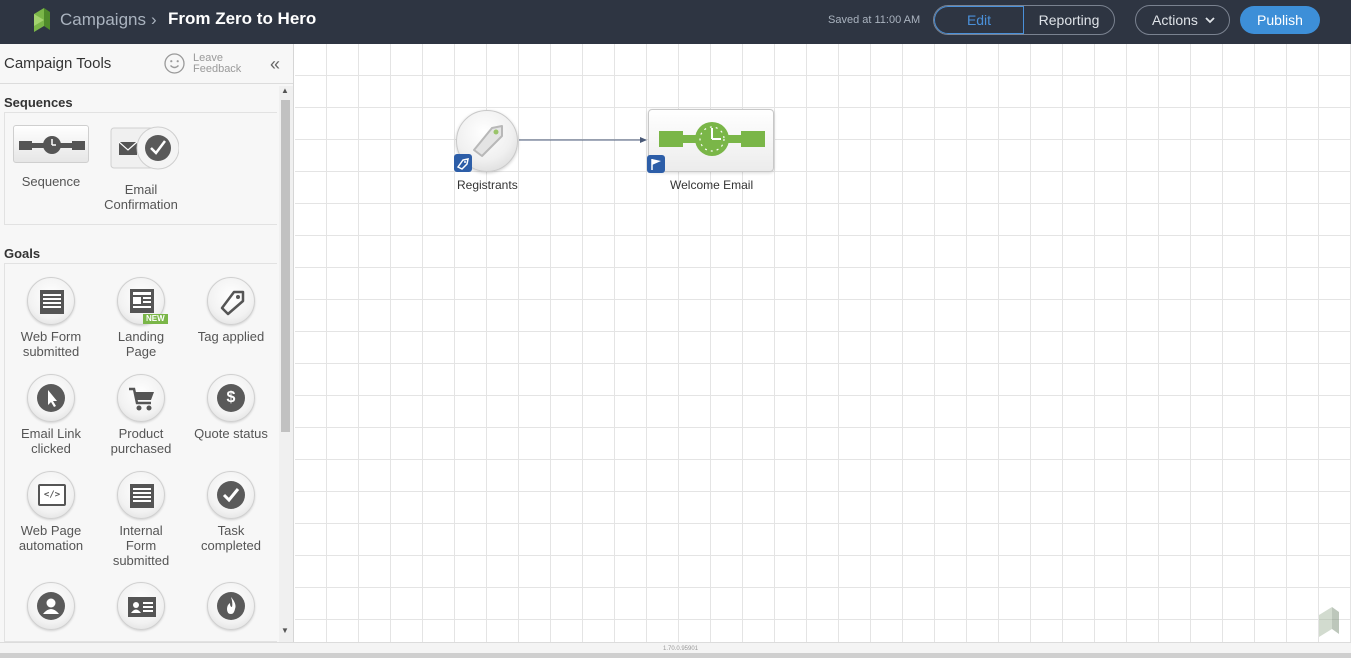  I want to click on edit-tab: Edit, so click(979, 20).